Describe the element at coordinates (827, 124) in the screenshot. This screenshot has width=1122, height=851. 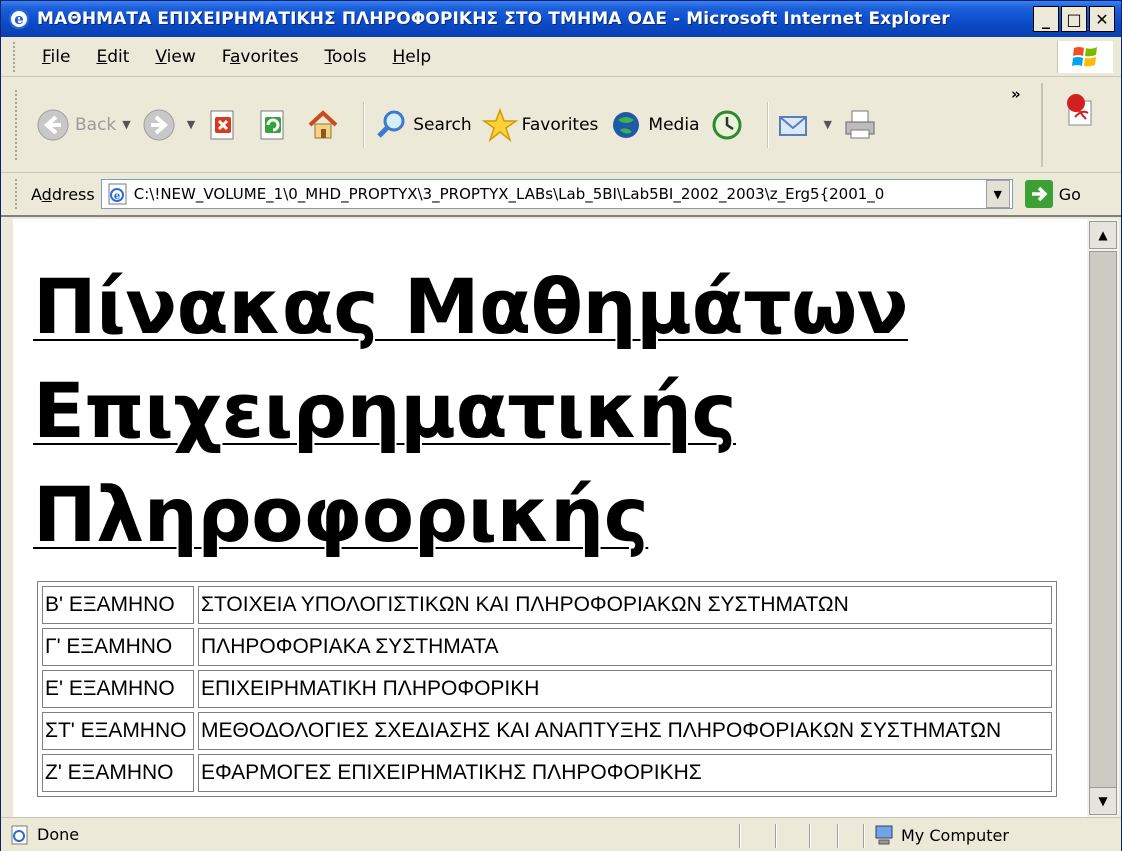
I see `mail-dropdown-icon: ▼` at that location.